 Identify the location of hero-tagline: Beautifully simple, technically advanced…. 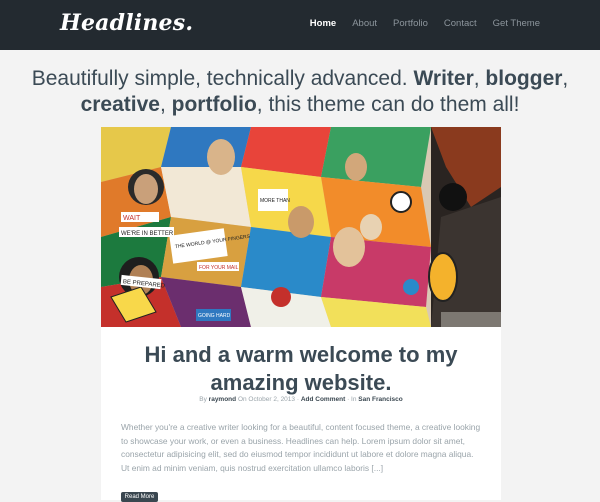
(300, 91).